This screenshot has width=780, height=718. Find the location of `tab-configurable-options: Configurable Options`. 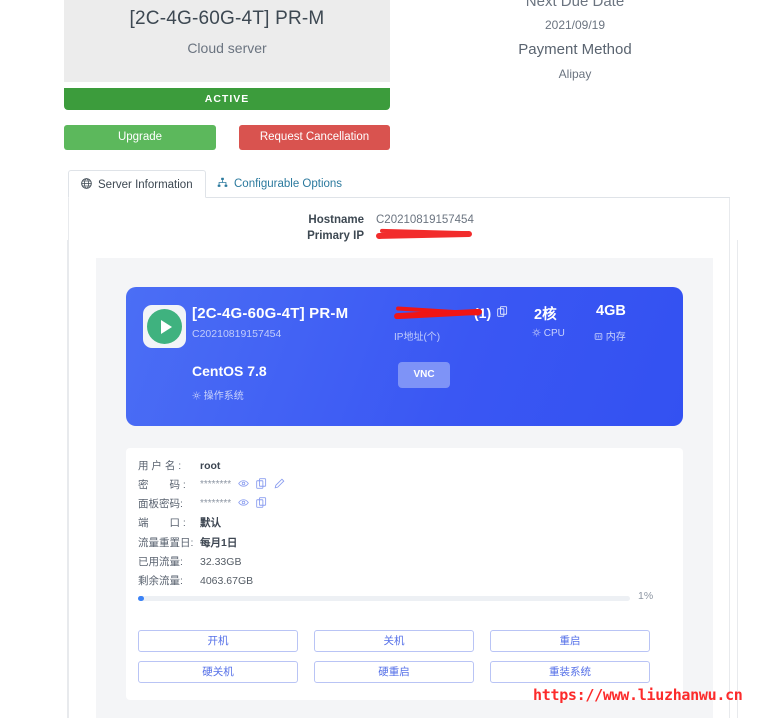

tab-configurable-options: Configurable Options is located at coordinates (279, 184).